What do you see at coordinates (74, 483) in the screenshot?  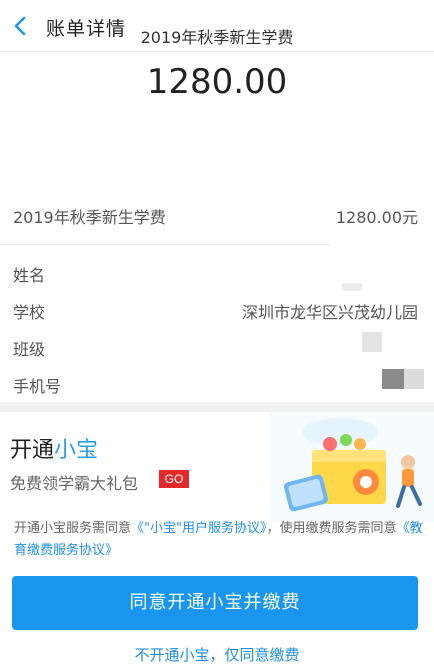 I see `promo-subtitle: 免费领学霸大礼包` at bounding box center [74, 483].